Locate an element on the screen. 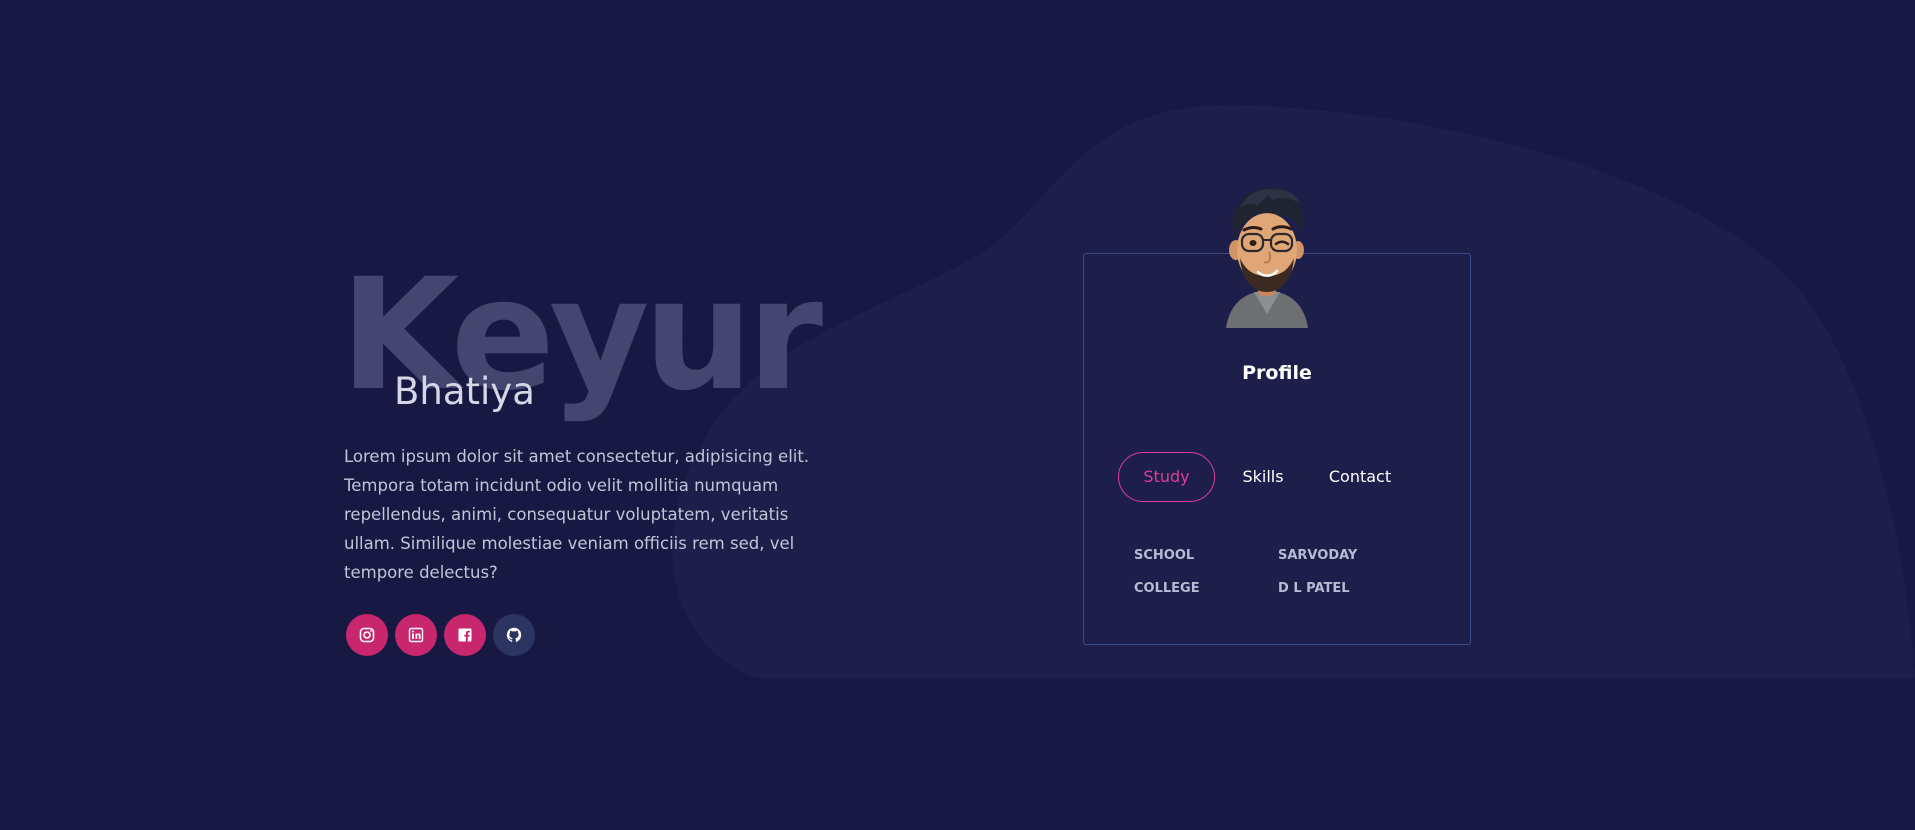 This screenshot has width=1915, height=830. facebook-icon is located at coordinates (465, 635).